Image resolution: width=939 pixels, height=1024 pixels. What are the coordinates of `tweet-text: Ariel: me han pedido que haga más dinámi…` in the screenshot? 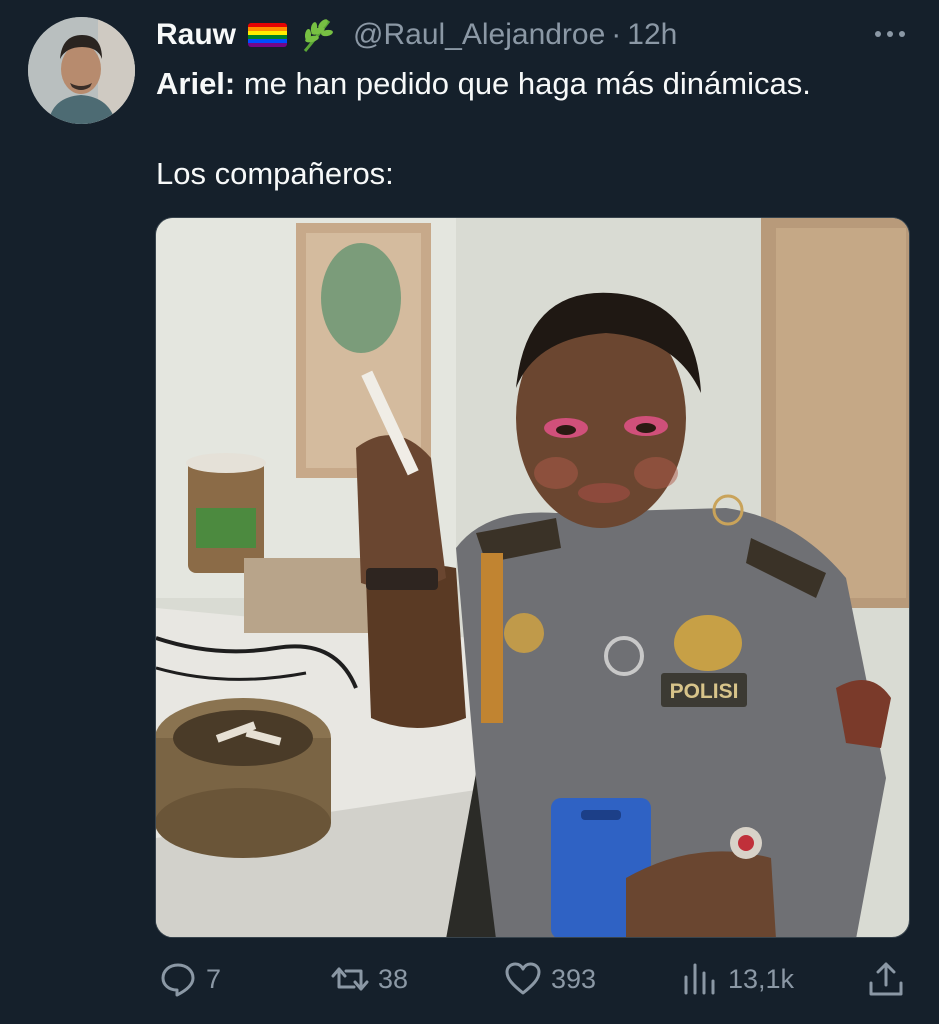 It's located at (483, 128).